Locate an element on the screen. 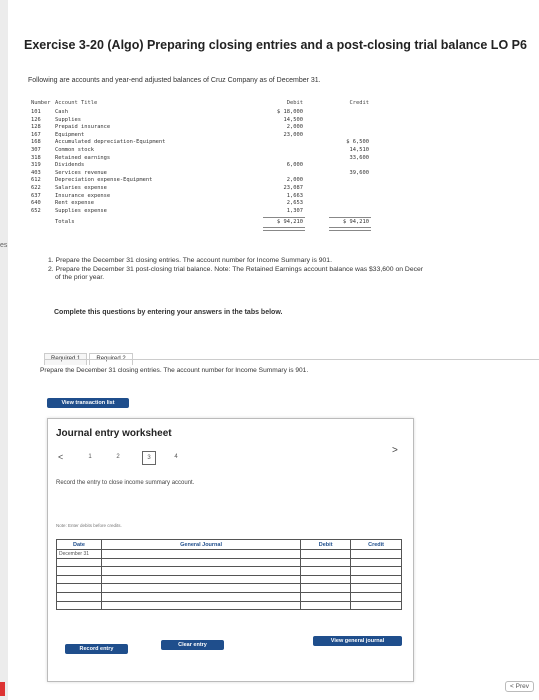  trial-balance-row: 640 Rent expense 2,653 is located at coordinates (202, 204).